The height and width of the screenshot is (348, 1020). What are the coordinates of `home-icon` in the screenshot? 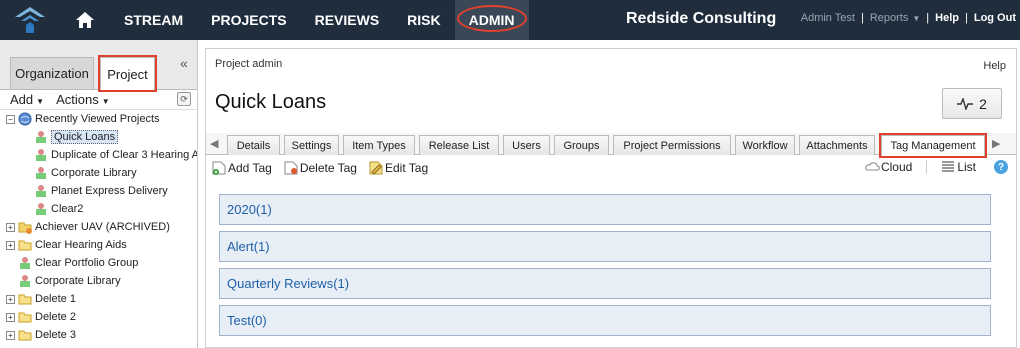 It's located at (85, 20).